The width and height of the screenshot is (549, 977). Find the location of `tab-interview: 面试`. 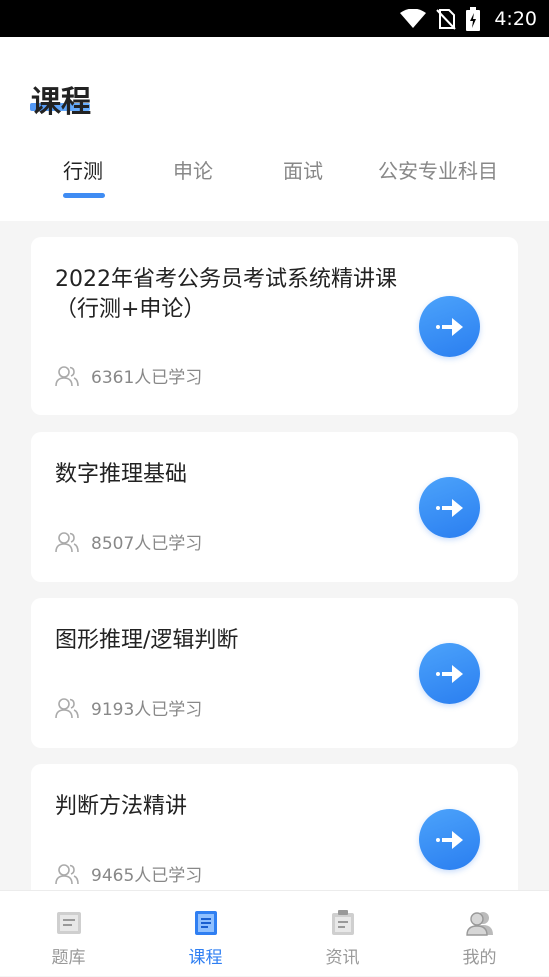

tab-interview: 面试 is located at coordinates (303, 169).